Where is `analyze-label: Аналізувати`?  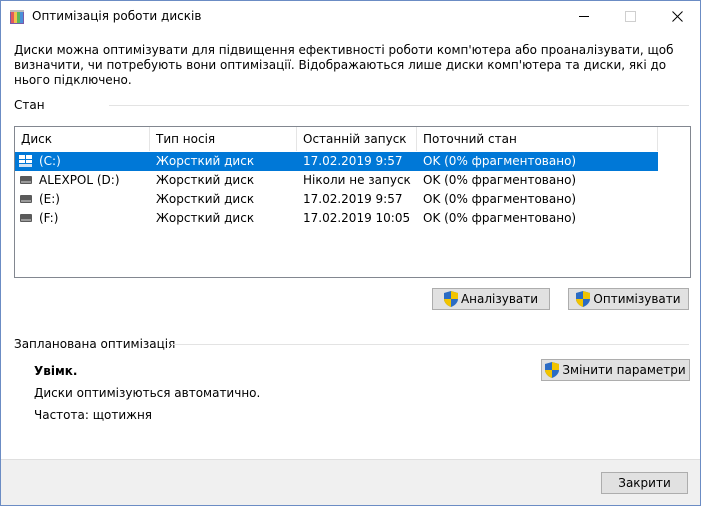
analyze-label: Аналізувати is located at coordinates (499, 299).